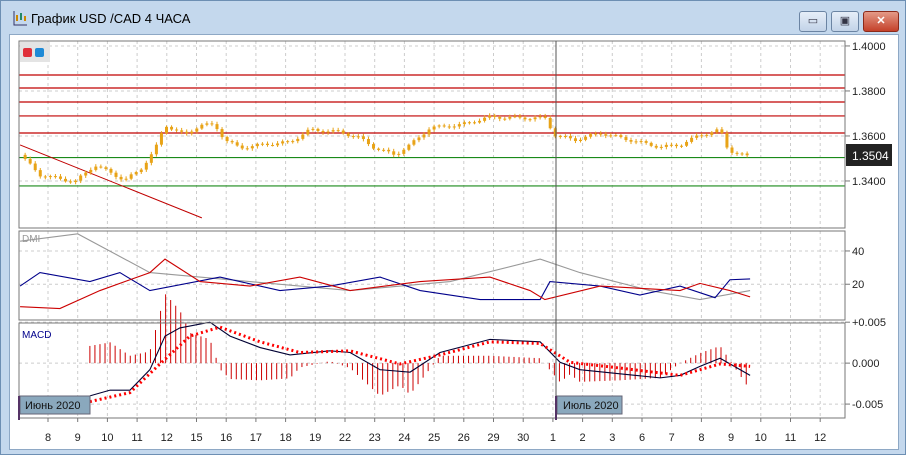 This screenshot has width=906, height=455. I want to click on color-toggle, so click(35, 52).